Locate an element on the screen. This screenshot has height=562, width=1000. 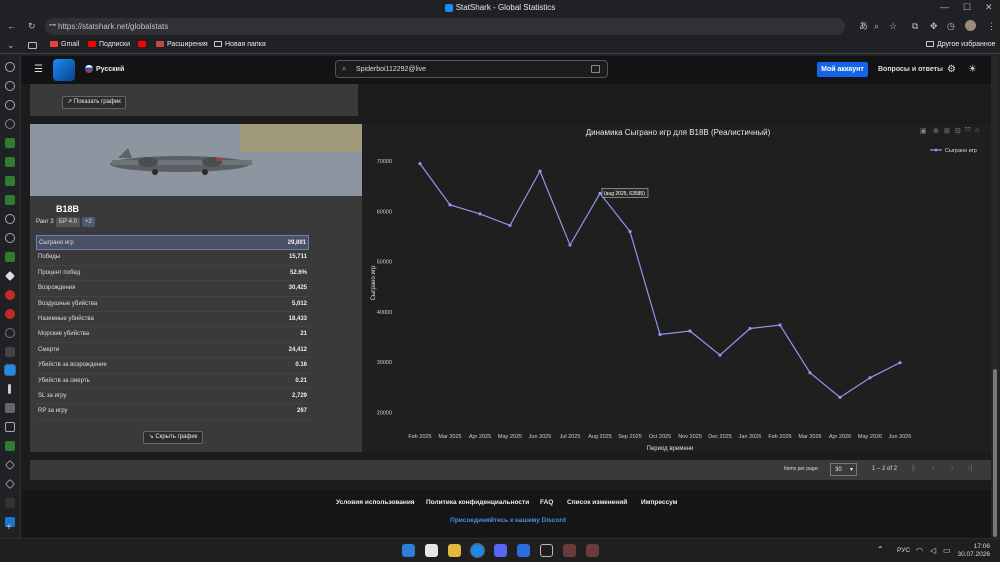
menu-dots-icon: ⋮ is located at coordinates (991, 26).